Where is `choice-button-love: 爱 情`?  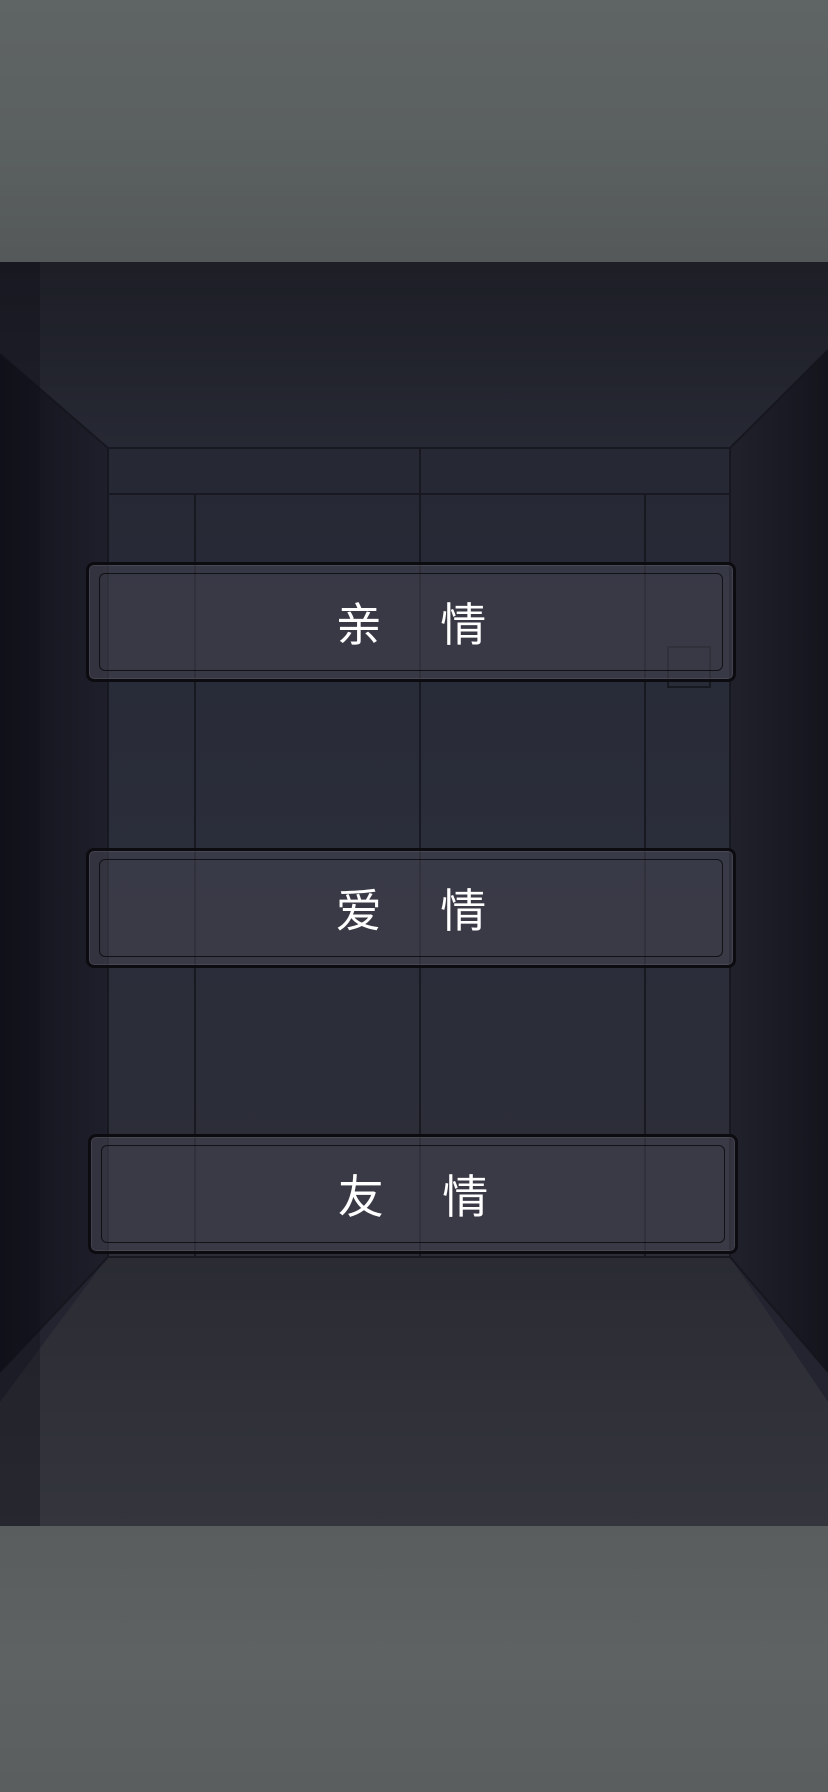
choice-button-love: 爱 情 is located at coordinates (411, 908).